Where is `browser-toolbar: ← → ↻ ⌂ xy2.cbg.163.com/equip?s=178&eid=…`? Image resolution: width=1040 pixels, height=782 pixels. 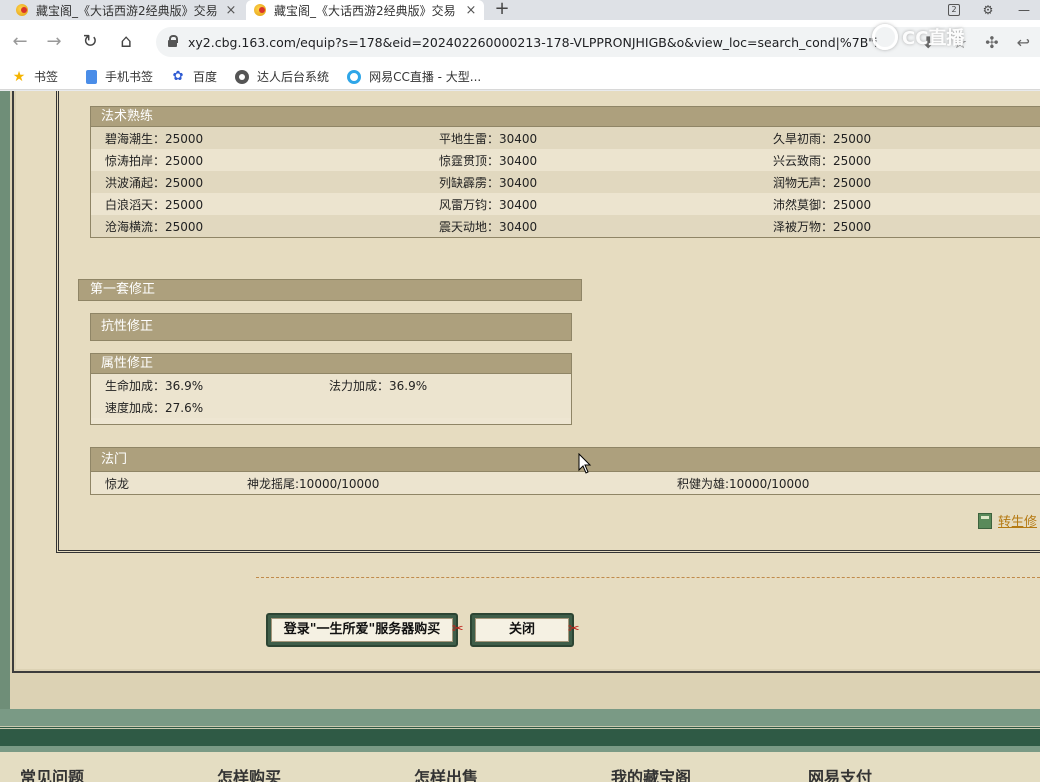 browser-toolbar: ← → ↻ ⌂ xy2.cbg.163.com/equip?s=178&eid=… is located at coordinates (520, 42).